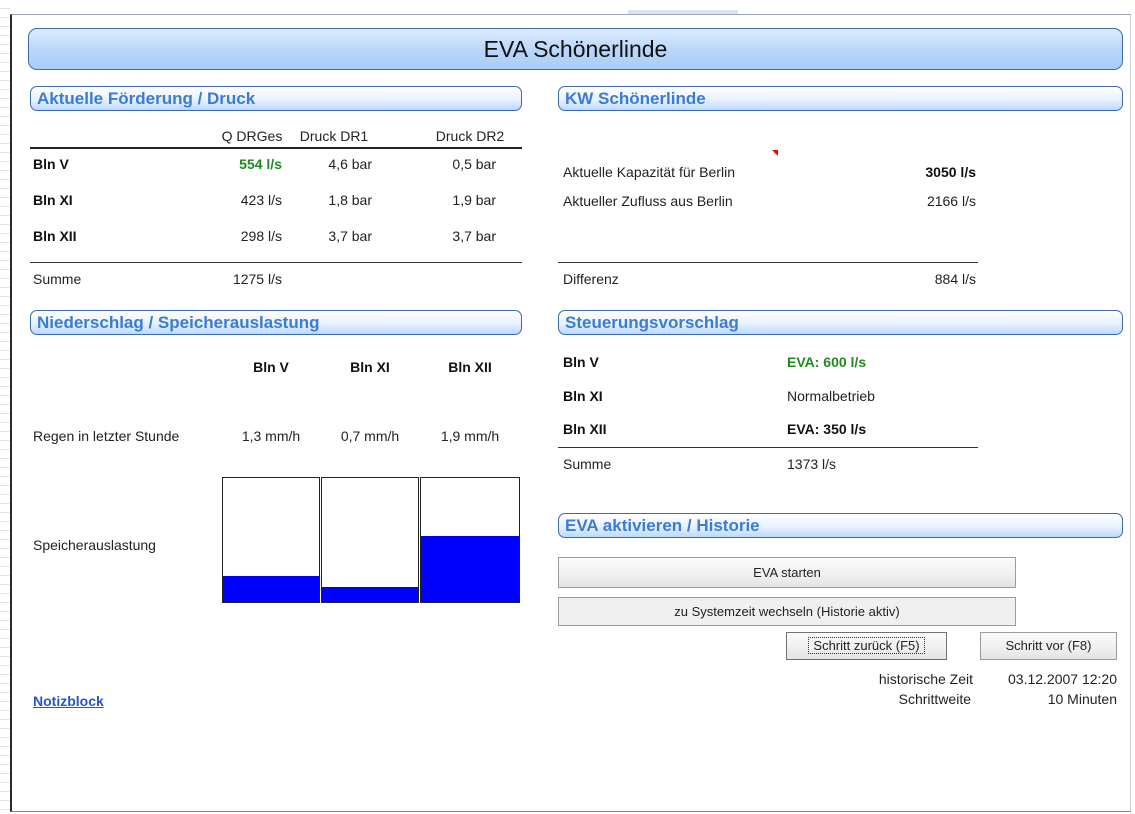 This screenshot has height=814, width=1135. I want to click on rain-value-bln-xi: 0,7 mm/h, so click(370, 436).